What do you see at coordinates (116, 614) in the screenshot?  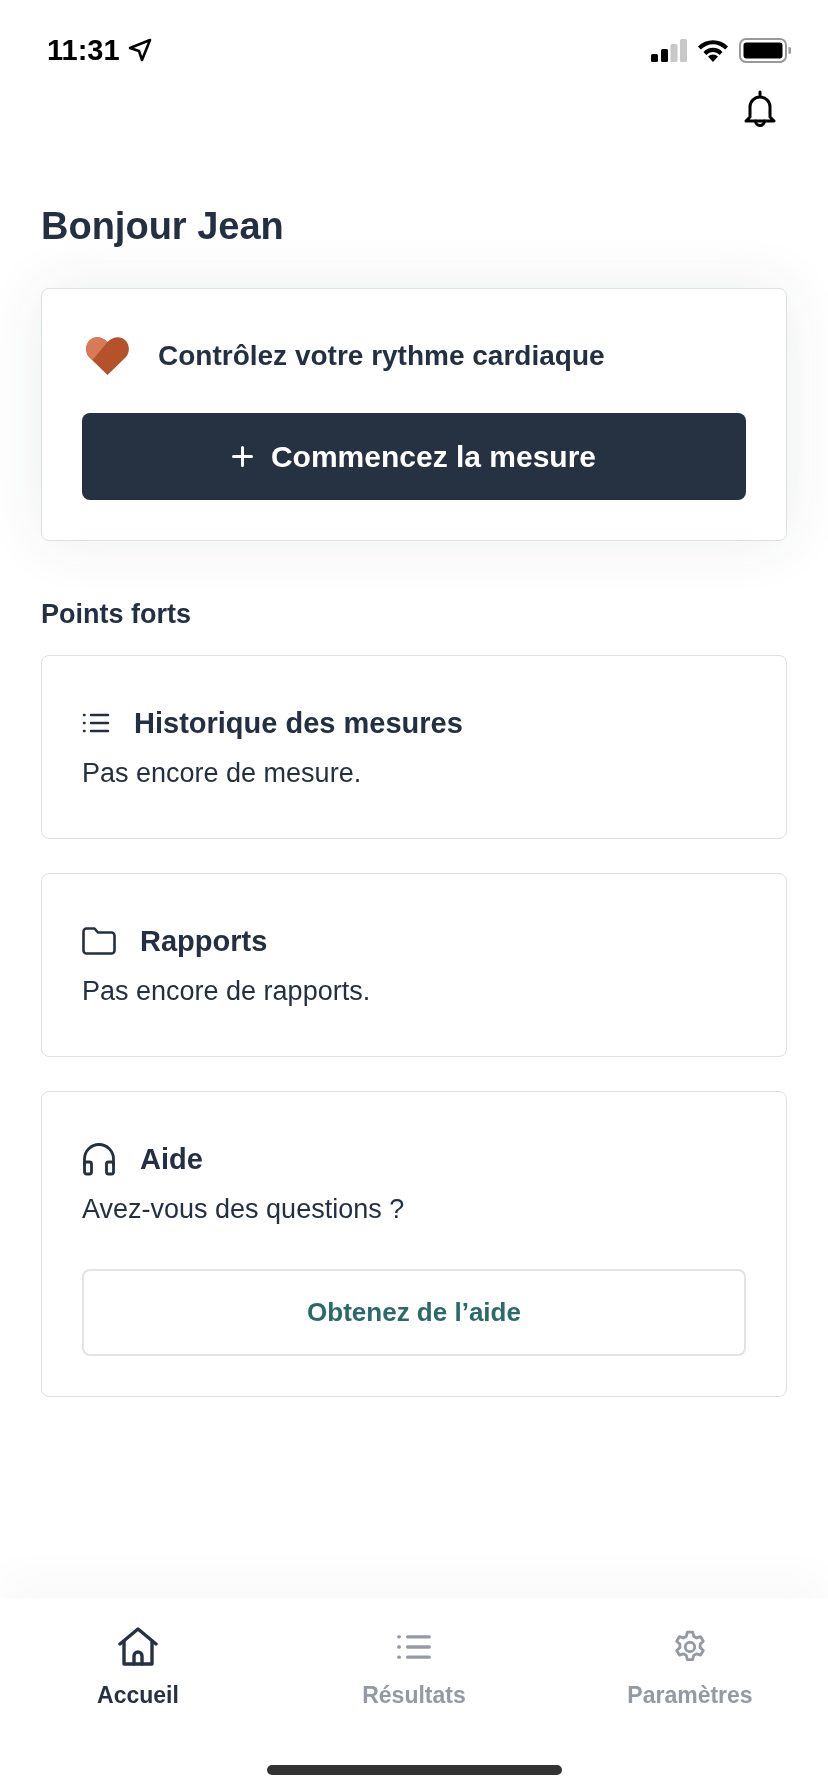 I see `section-title: Points forts` at bounding box center [116, 614].